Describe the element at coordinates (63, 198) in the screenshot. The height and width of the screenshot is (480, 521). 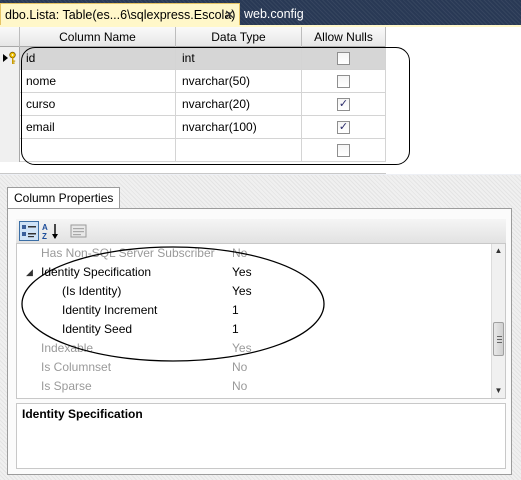
I see `tab-column-properties: Column Properties` at that location.